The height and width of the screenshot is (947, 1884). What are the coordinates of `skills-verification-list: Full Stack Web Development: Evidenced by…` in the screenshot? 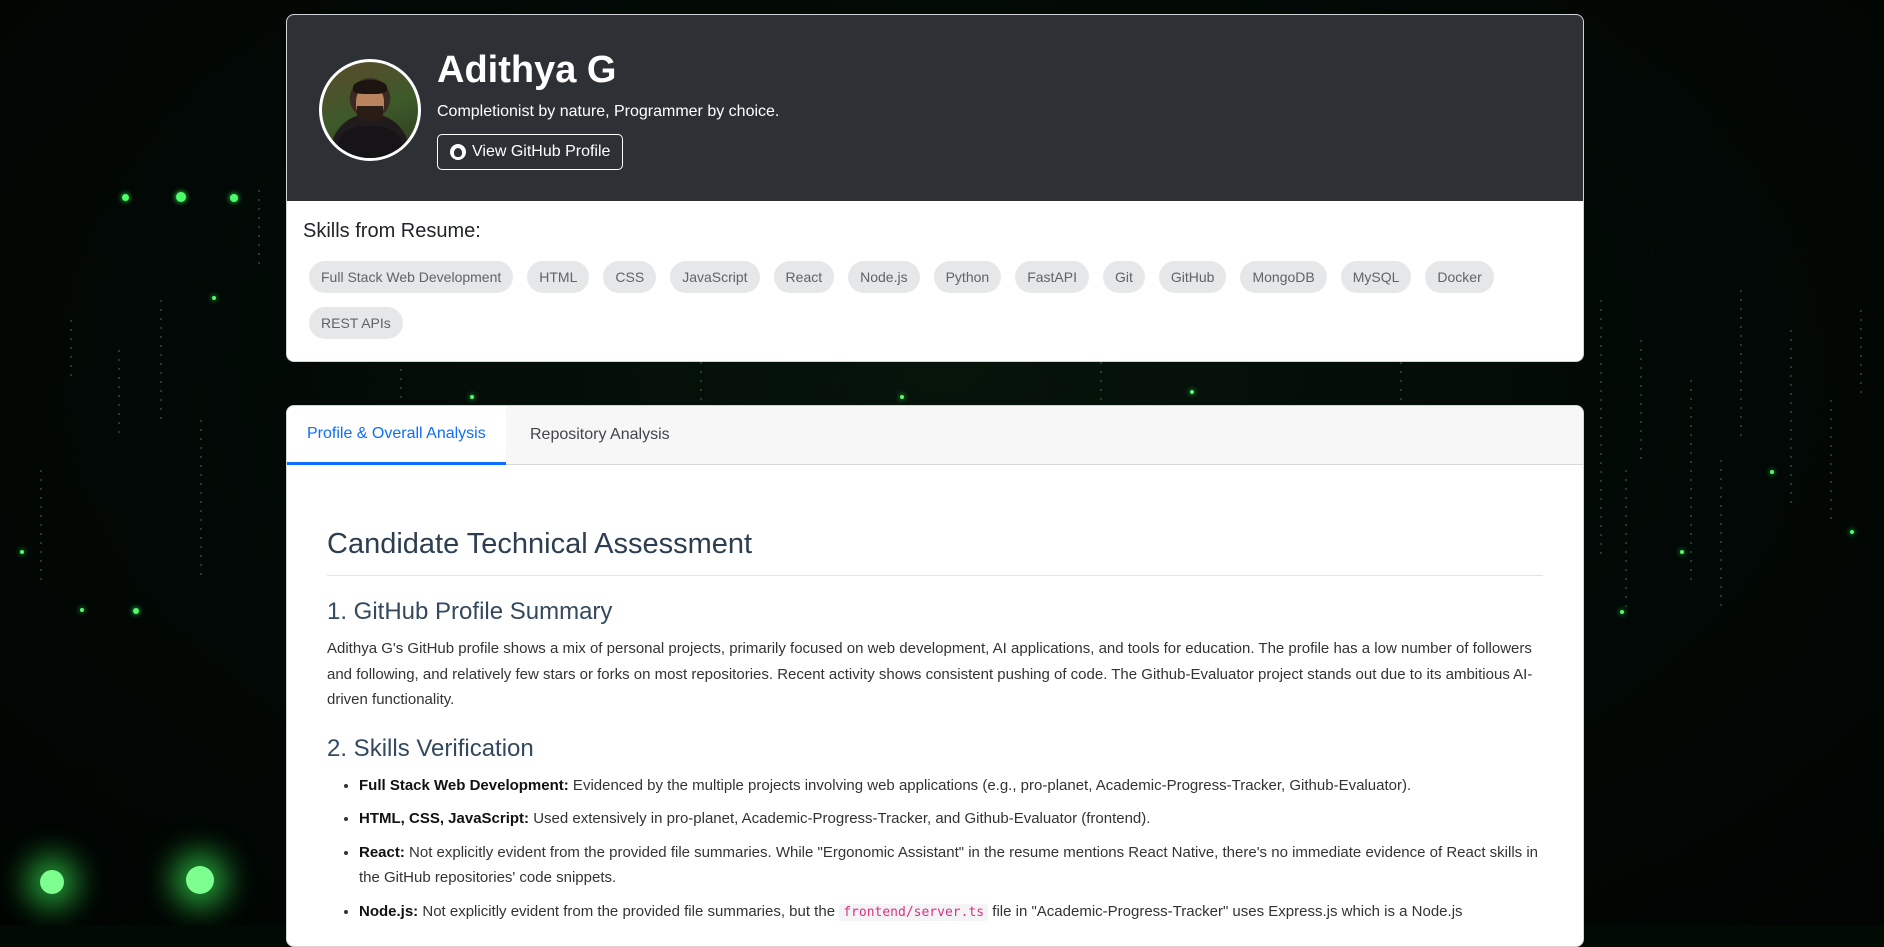 It's located at (935, 849).